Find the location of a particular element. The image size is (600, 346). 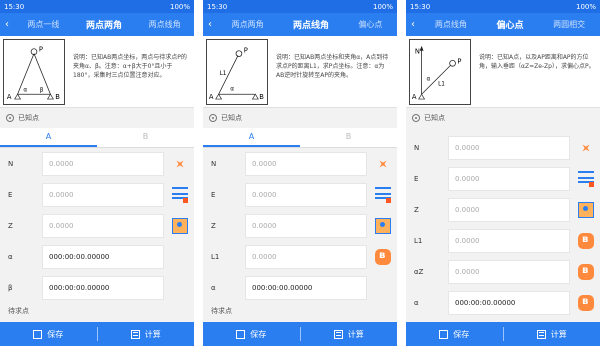

tab-mode-active: 两点线角 is located at coordinates (310, 24).